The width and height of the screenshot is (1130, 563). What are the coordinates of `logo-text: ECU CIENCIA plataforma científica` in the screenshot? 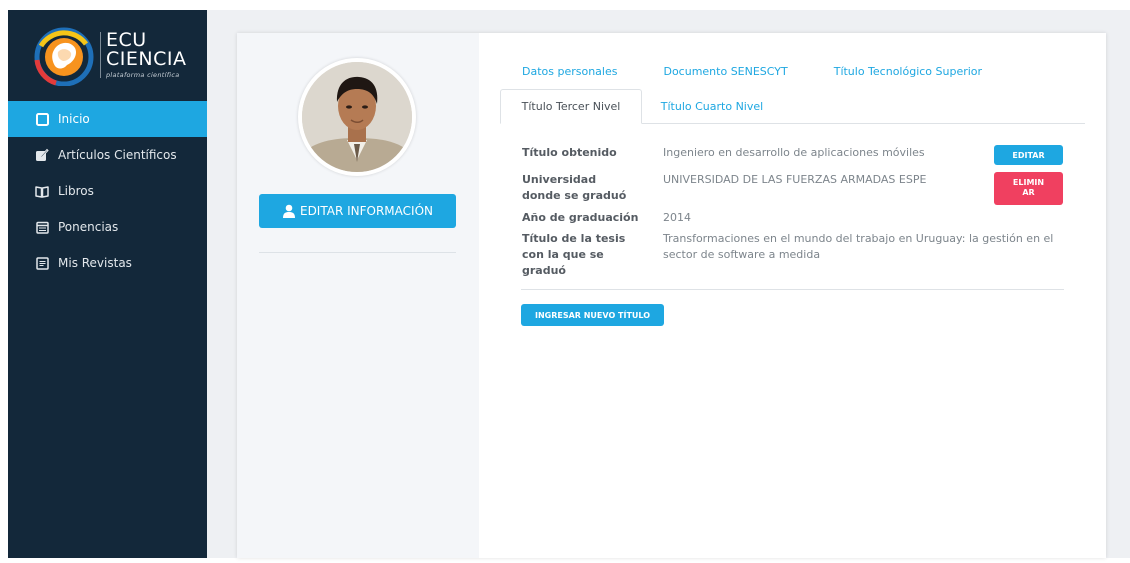 It's located at (146, 54).